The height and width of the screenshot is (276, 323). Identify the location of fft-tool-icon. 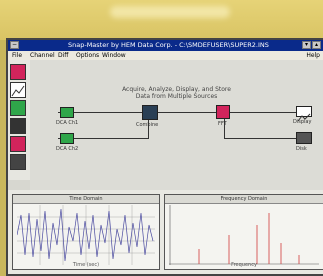
(18, 72).